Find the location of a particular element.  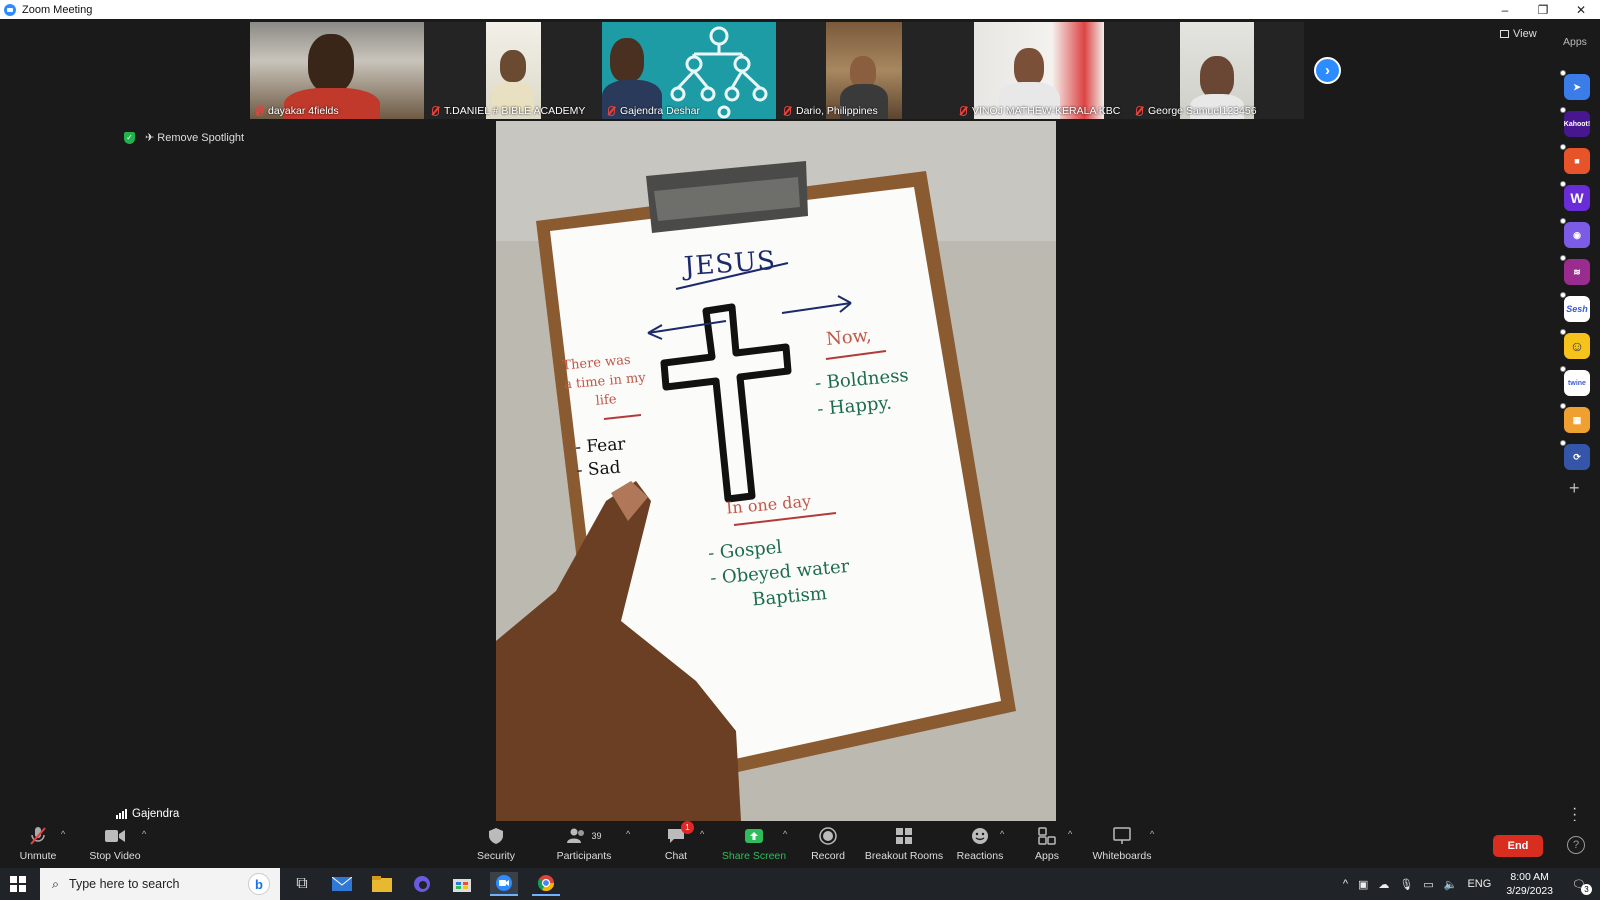

shield-icon is located at coordinates (496, 836).